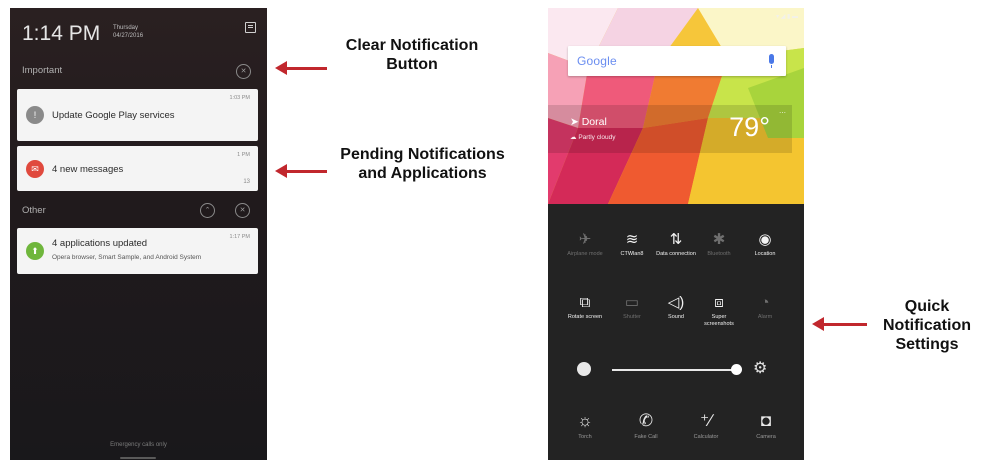 This screenshot has width=991, height=460. What do you see at coordinates (35, 115) in the screenshot?
I see `warning-icon: !` at bounding box center [35, 115].